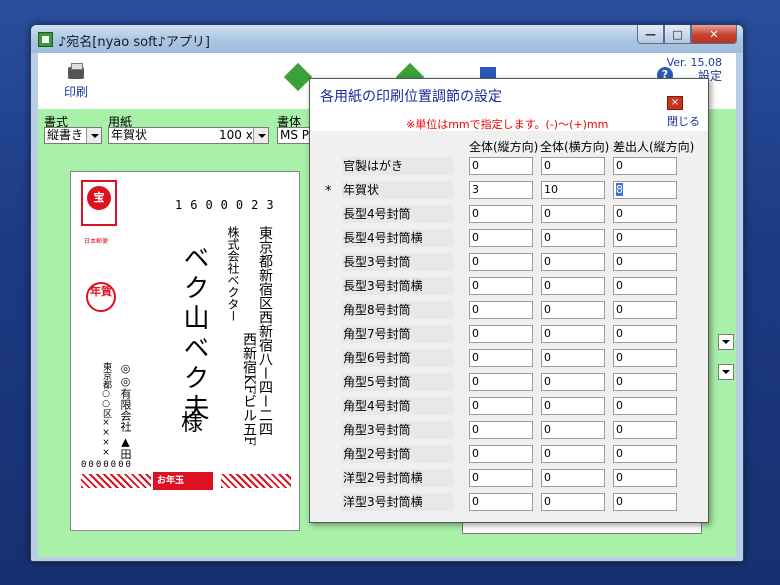  I want to click on dialog-close-button: 閉じる, so click(683, 121).